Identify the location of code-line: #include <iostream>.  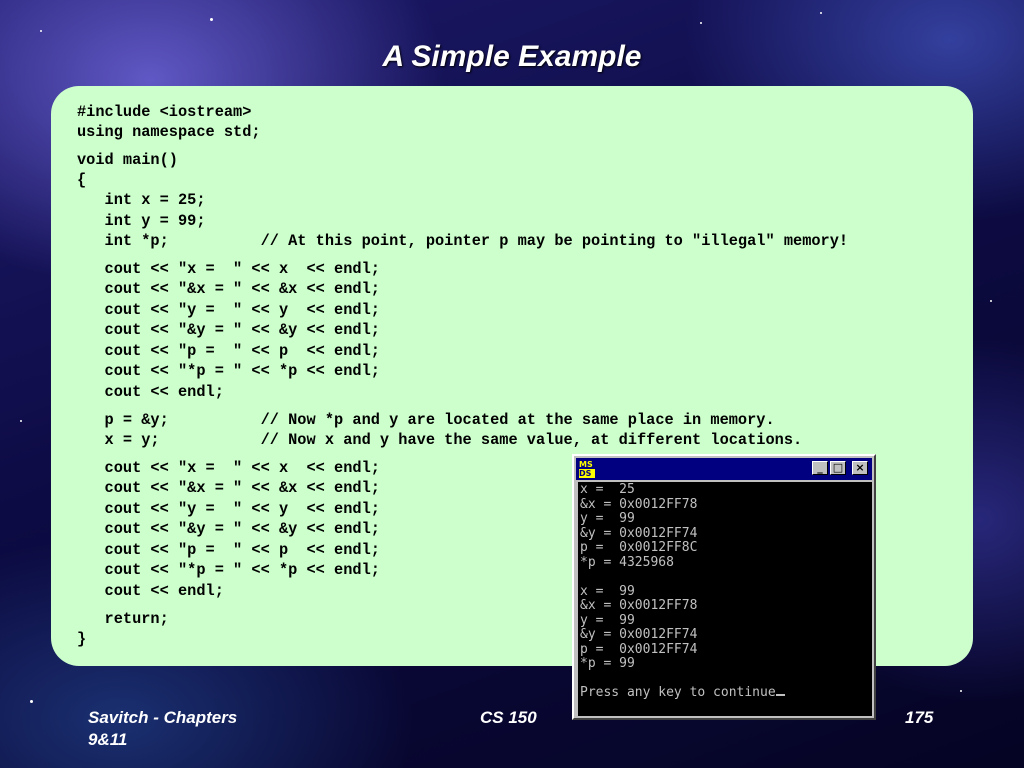
(164, 112).